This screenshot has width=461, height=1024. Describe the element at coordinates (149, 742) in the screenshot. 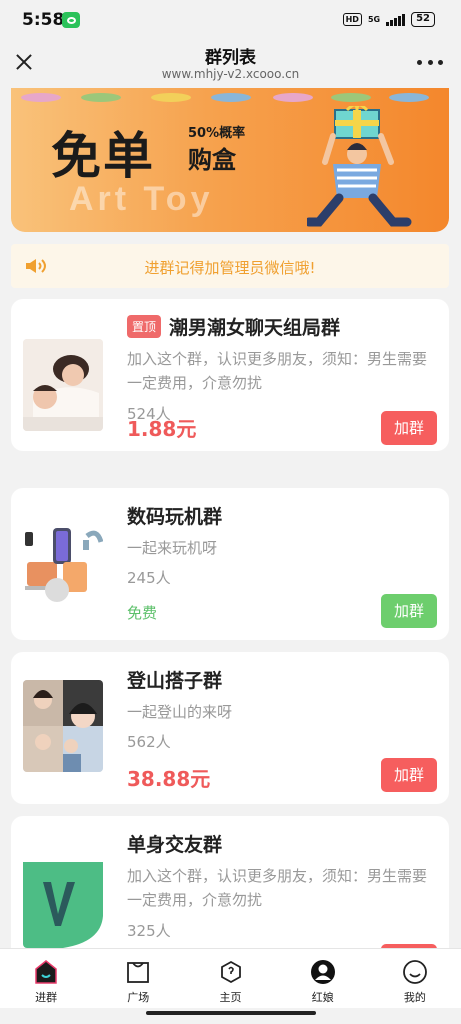

I see `member-count: 562人` at that location.